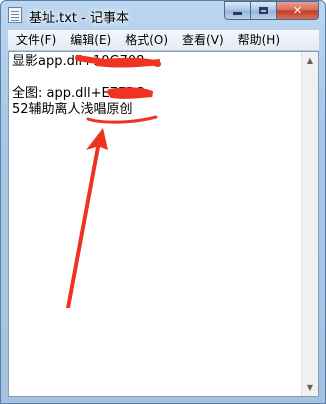 This screenshot has width=326, height=404. I want to click on close-button: ✕, so click(297, 10).